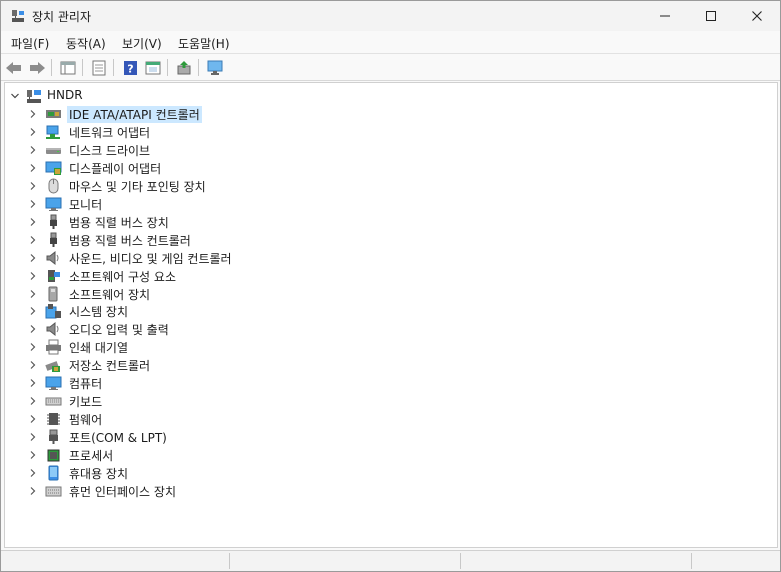 The height and width of the screenshot is (572, 781). Describe the element at coordinates (665, 16) in the screenshot. I see `minimize-button` at that location.